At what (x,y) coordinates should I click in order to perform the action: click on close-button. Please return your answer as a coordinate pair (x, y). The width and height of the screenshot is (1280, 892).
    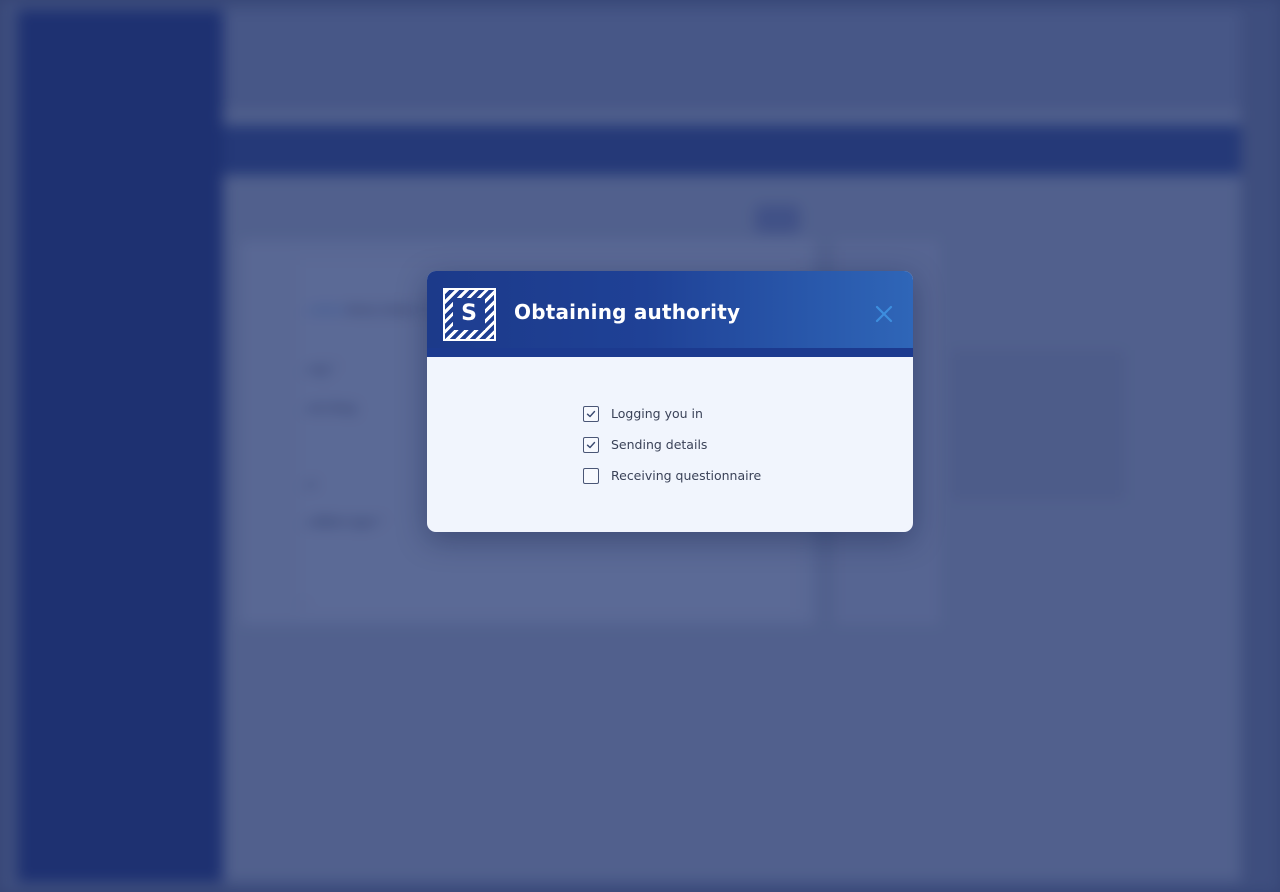
    Looking at the image, I should click on (884, 314).